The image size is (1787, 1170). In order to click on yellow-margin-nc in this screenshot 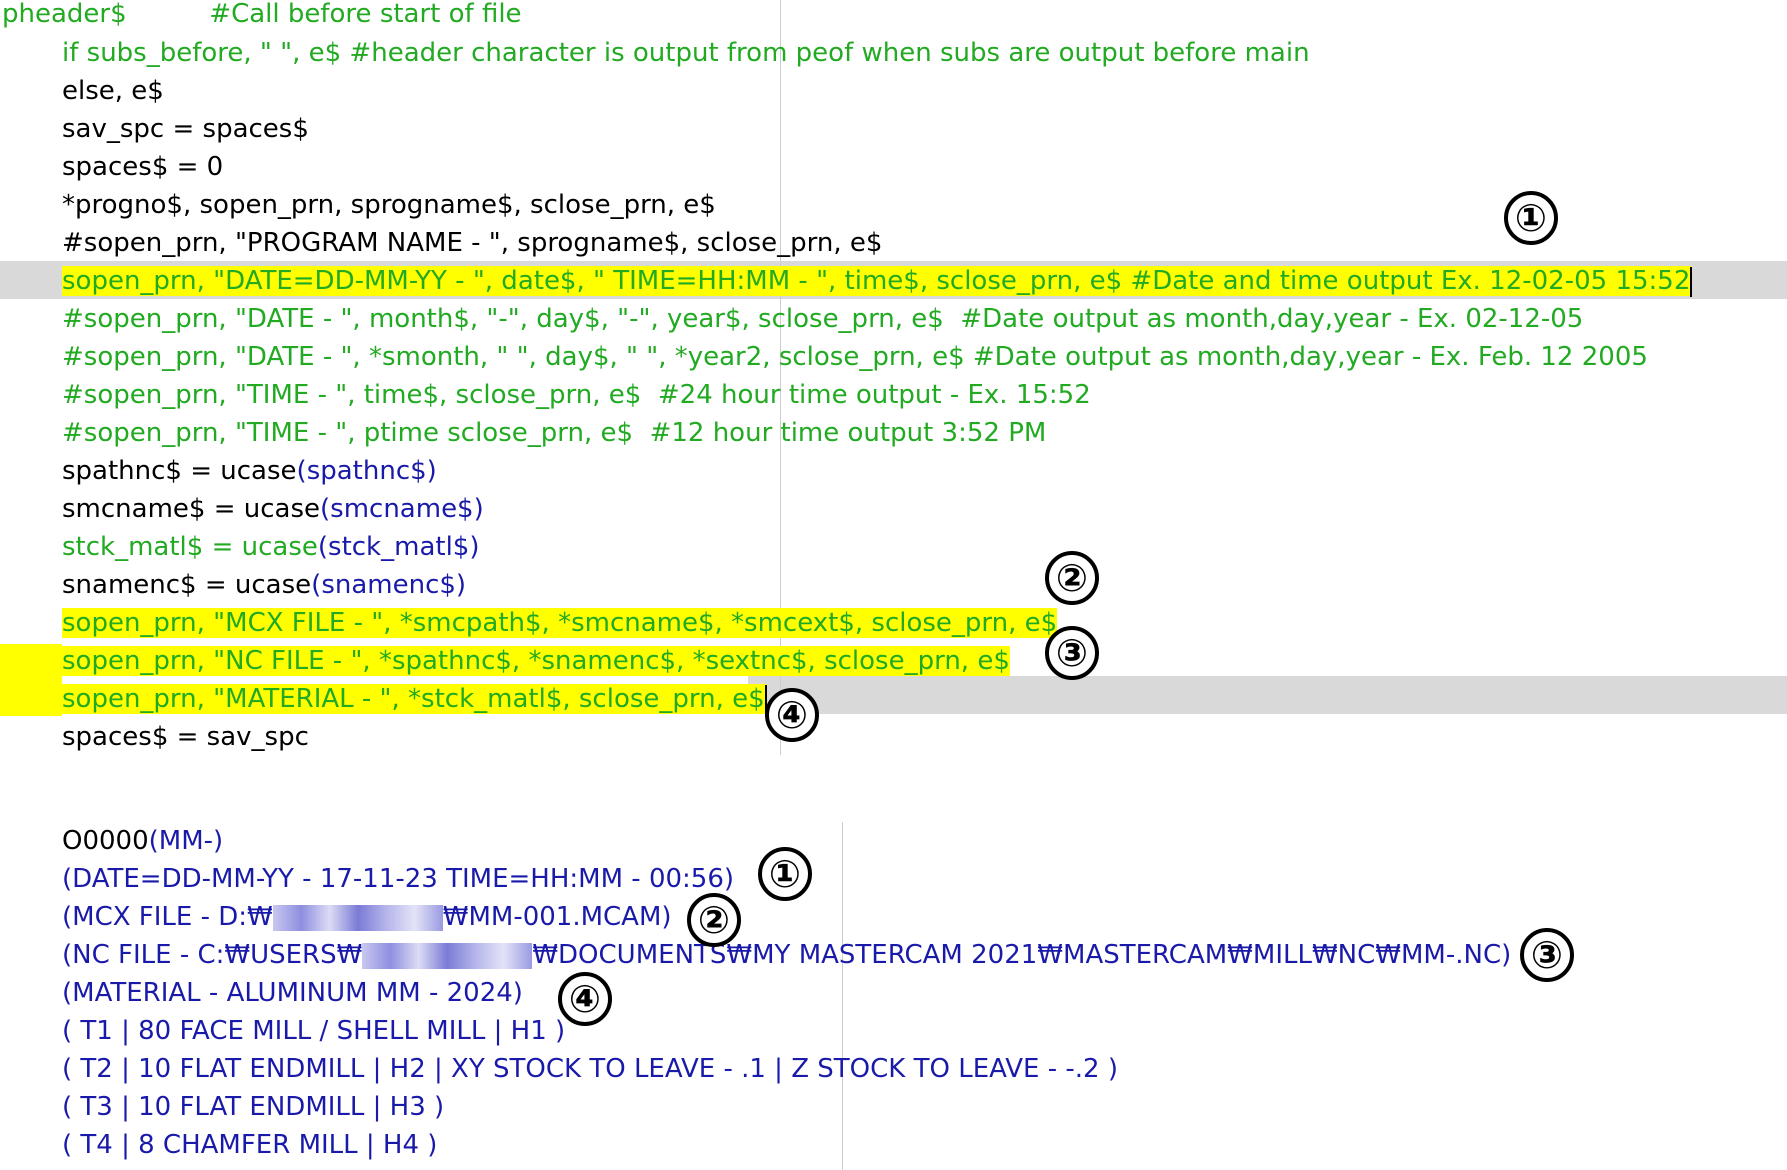, I will do `click(31, 663)`.